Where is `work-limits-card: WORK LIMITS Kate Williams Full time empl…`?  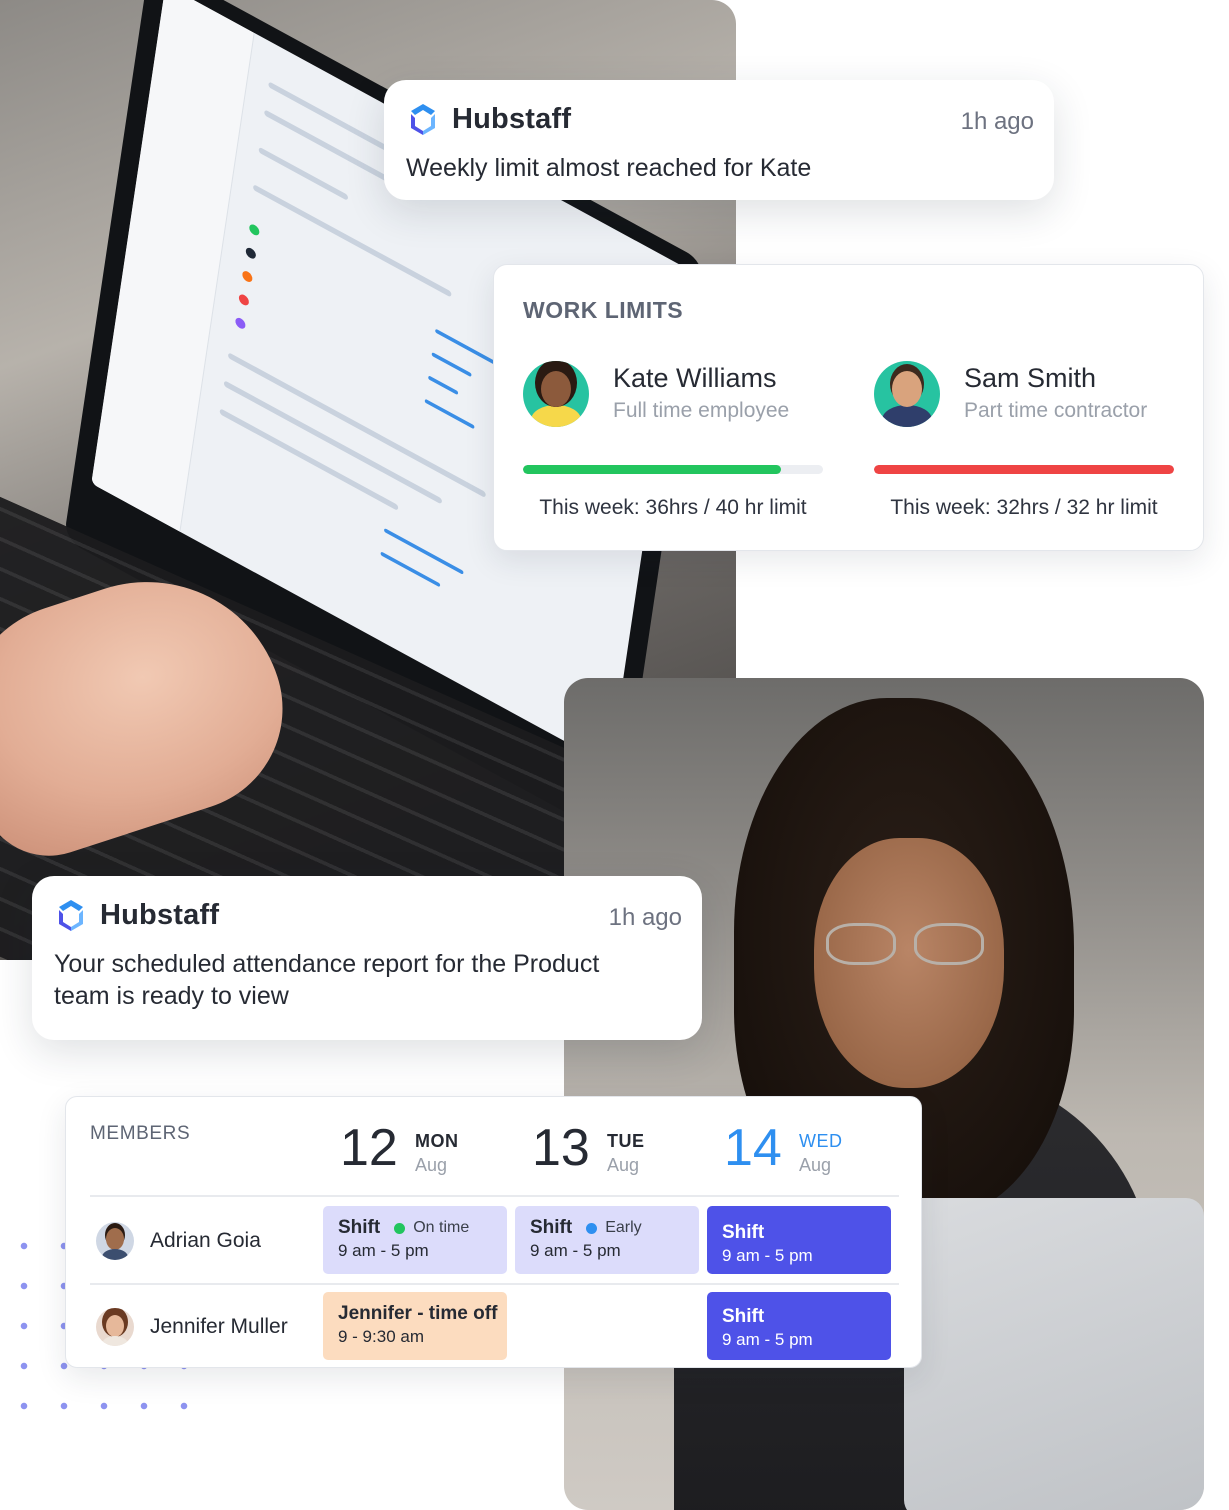
work-limits-card: WORK LIMITS Kate Williams Full time empl… is located at coordinates (848, 407).